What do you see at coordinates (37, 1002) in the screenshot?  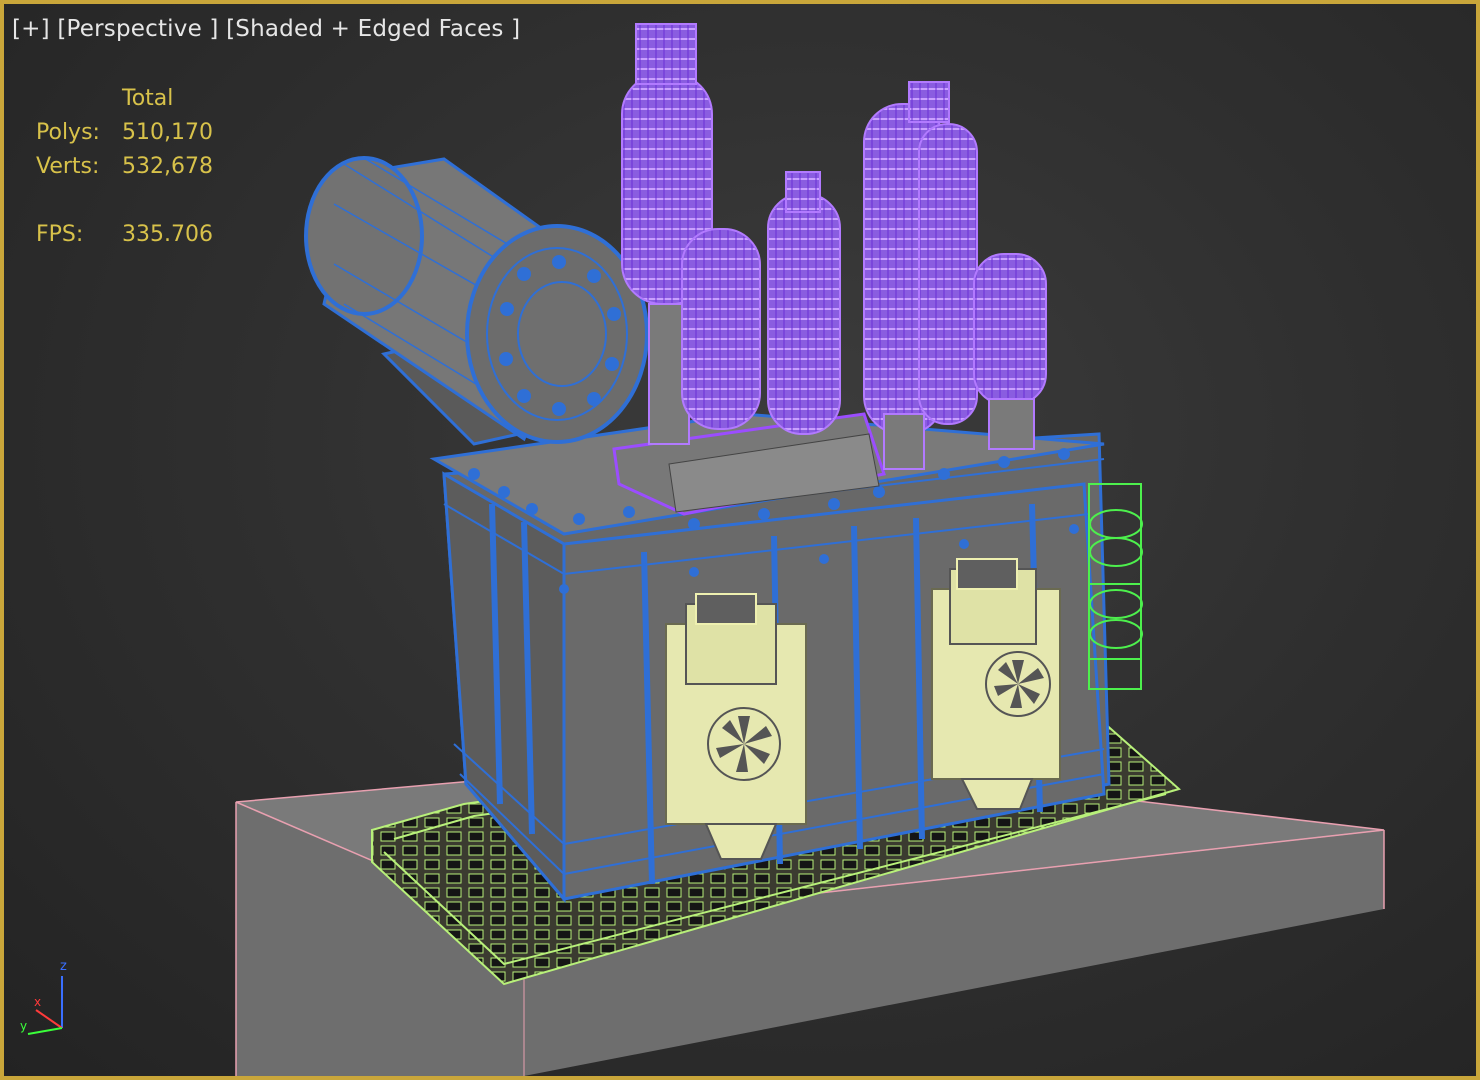 I see `axis-x-label: x` at bounding box center [37, 1002].